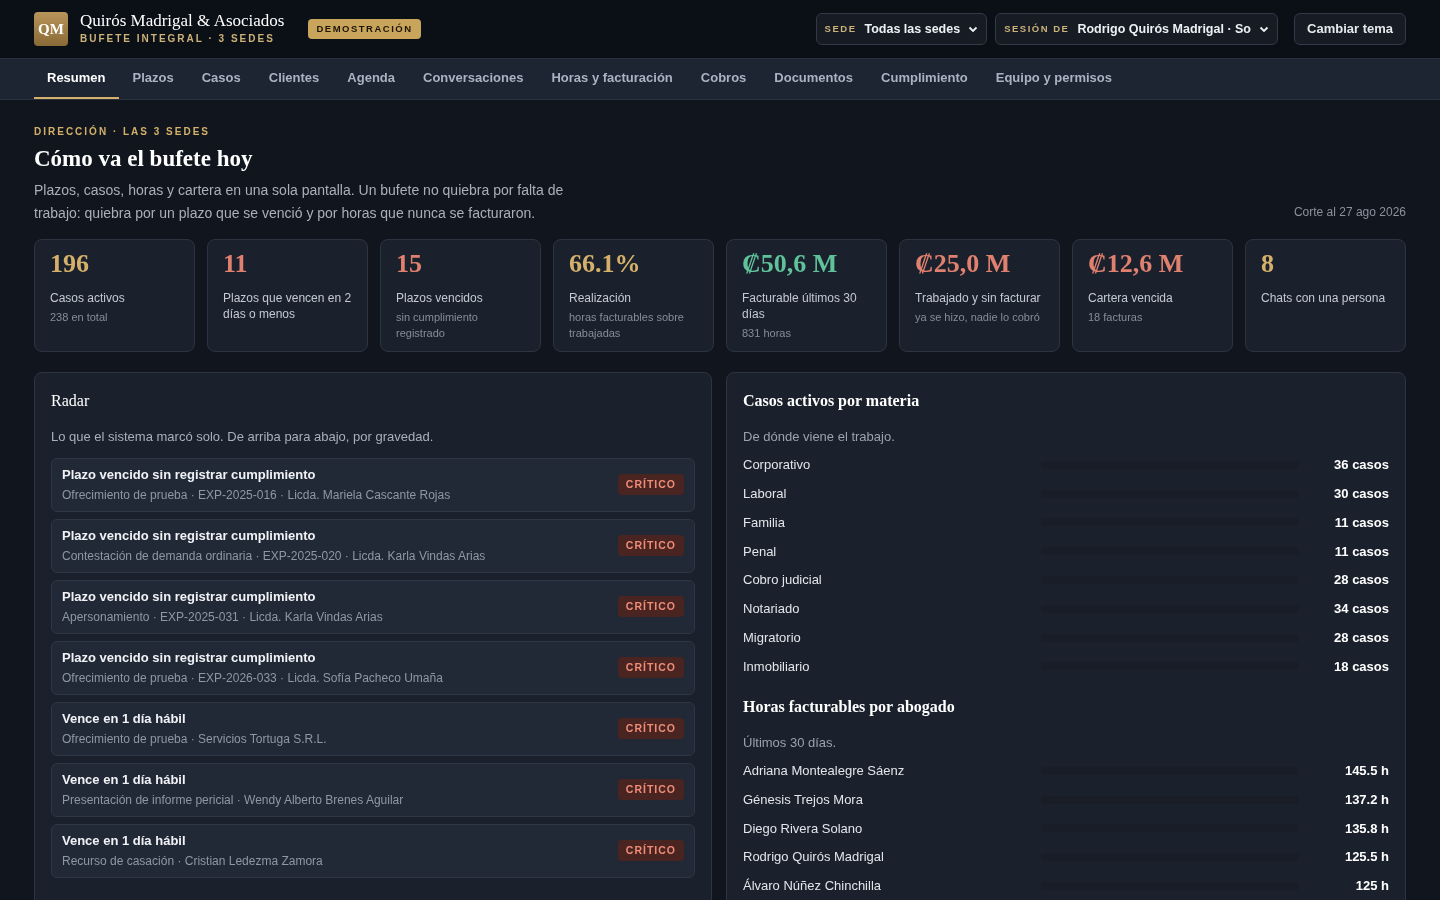  I want to click on kpi-value: 11, so click(236, 264).